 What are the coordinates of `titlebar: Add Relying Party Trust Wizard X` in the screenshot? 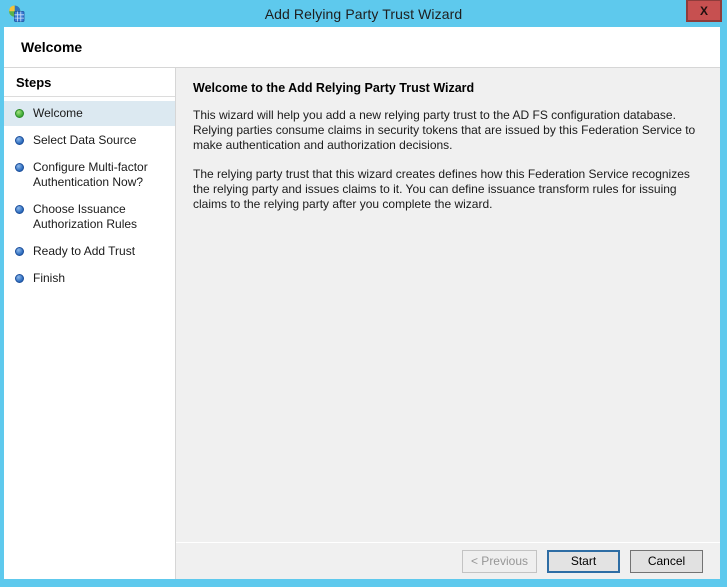 It's located at (363, 13).